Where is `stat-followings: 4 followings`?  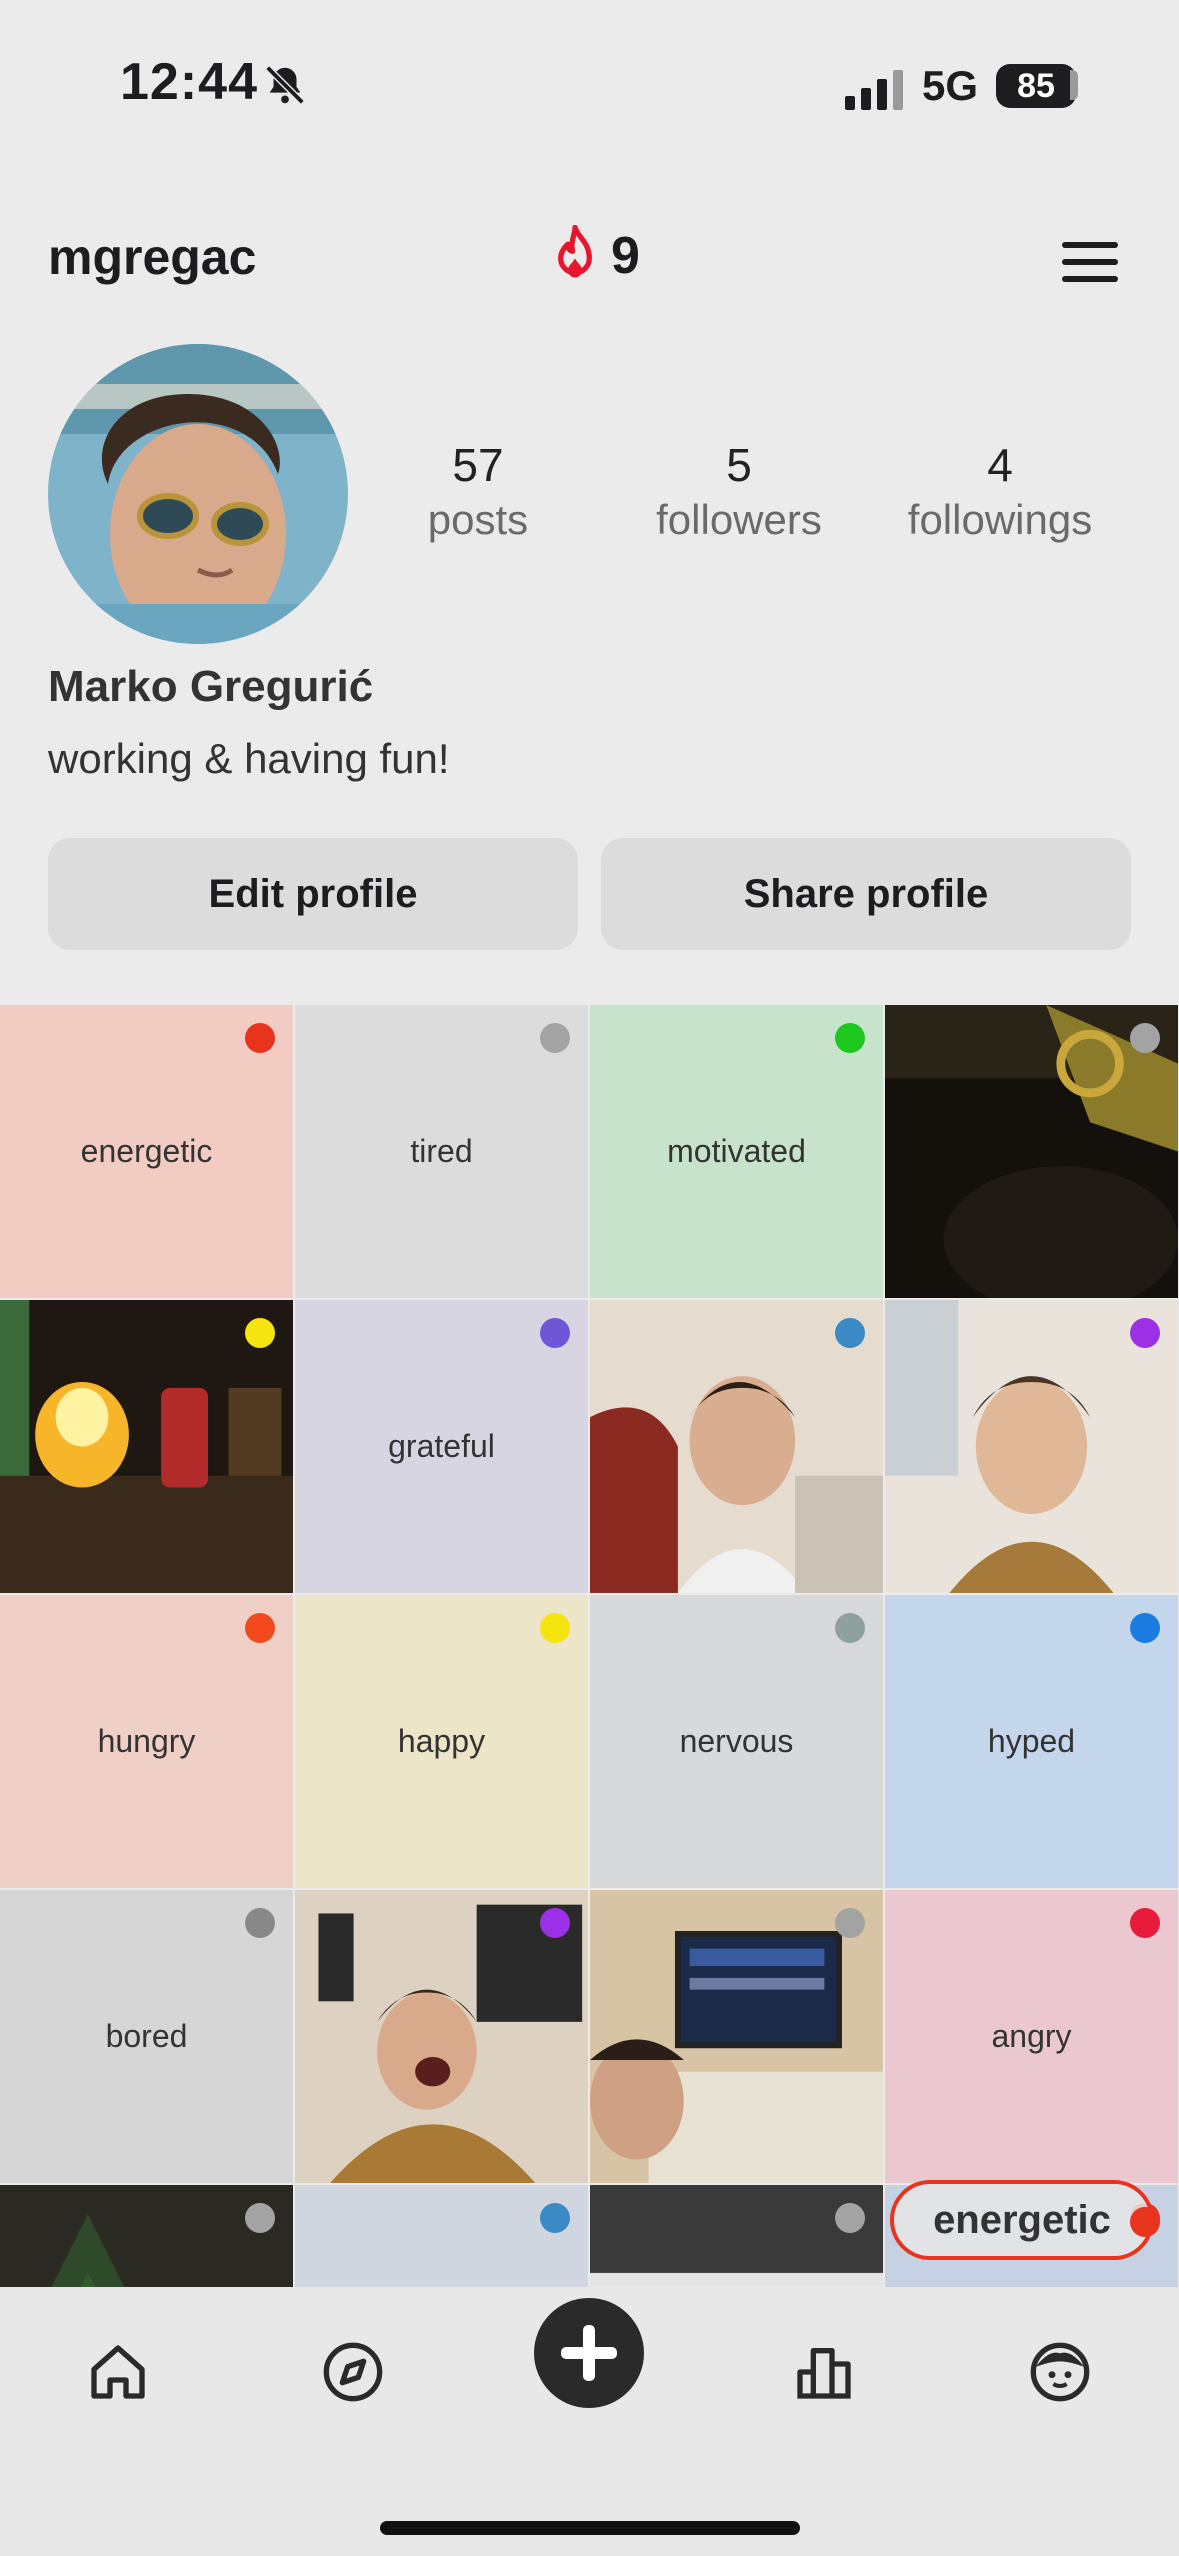
stat-followings: 4 followings is located at coordinates (1000, 491).